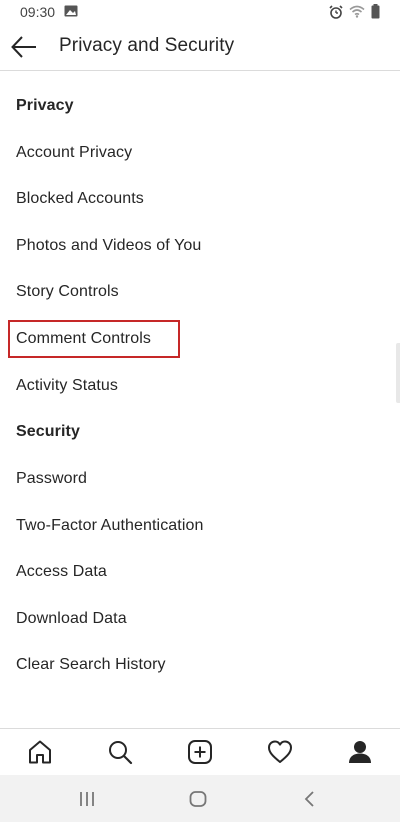  Describe the element at coordinates (357, 11) in the screenshot. I see `wifi-icon` at that location.